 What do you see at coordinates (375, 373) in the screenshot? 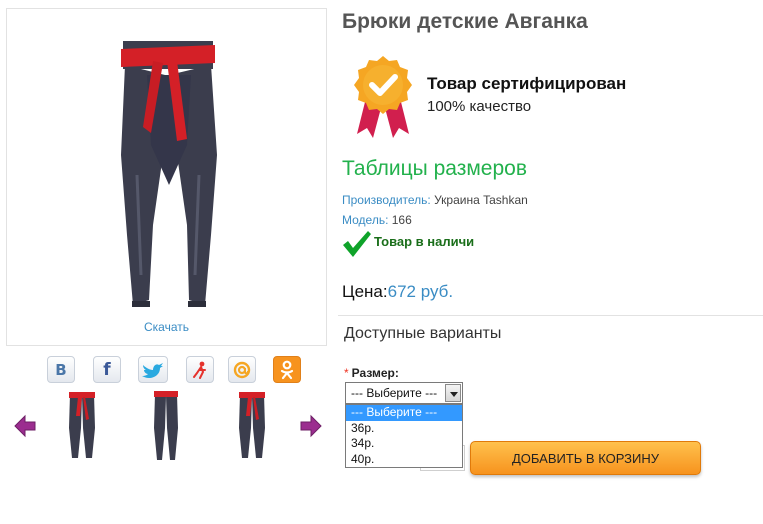
I see `size-label-text: Размер:` at bounding box center [375, 373].